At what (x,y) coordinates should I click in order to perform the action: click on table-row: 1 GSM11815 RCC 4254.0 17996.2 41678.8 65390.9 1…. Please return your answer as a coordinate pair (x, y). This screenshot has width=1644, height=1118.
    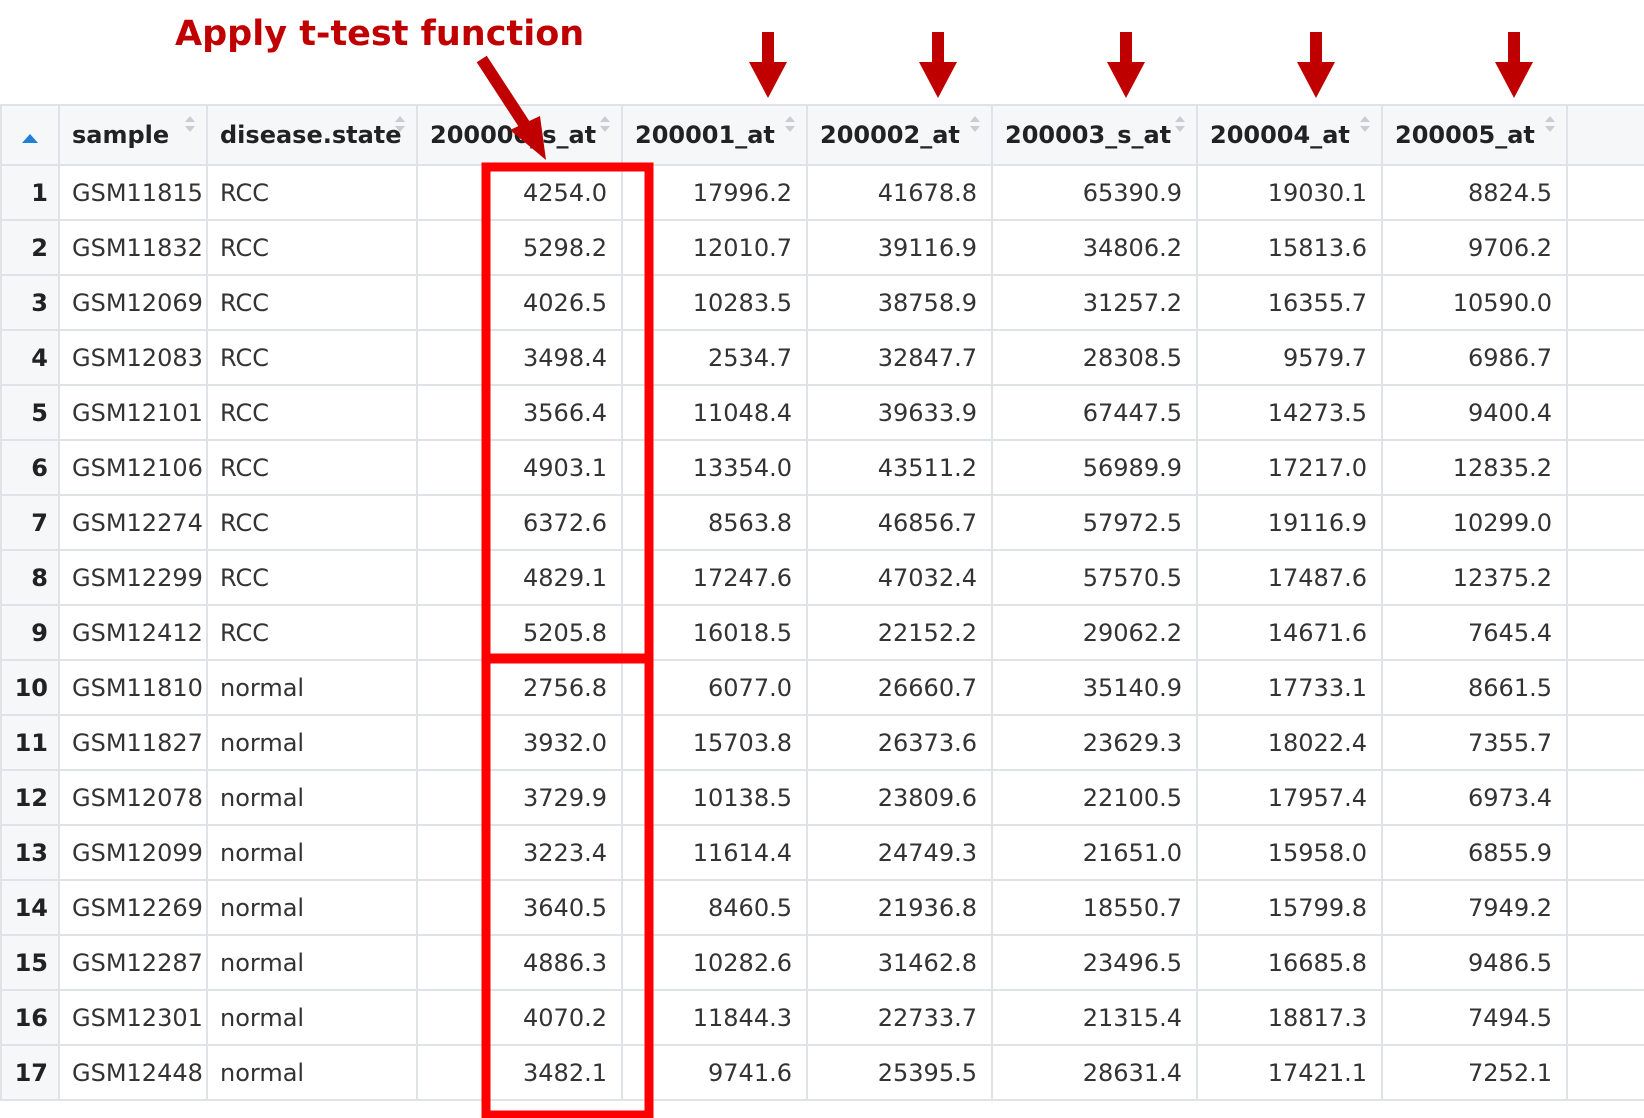
    Looking at the image, I should click on (822, 192).